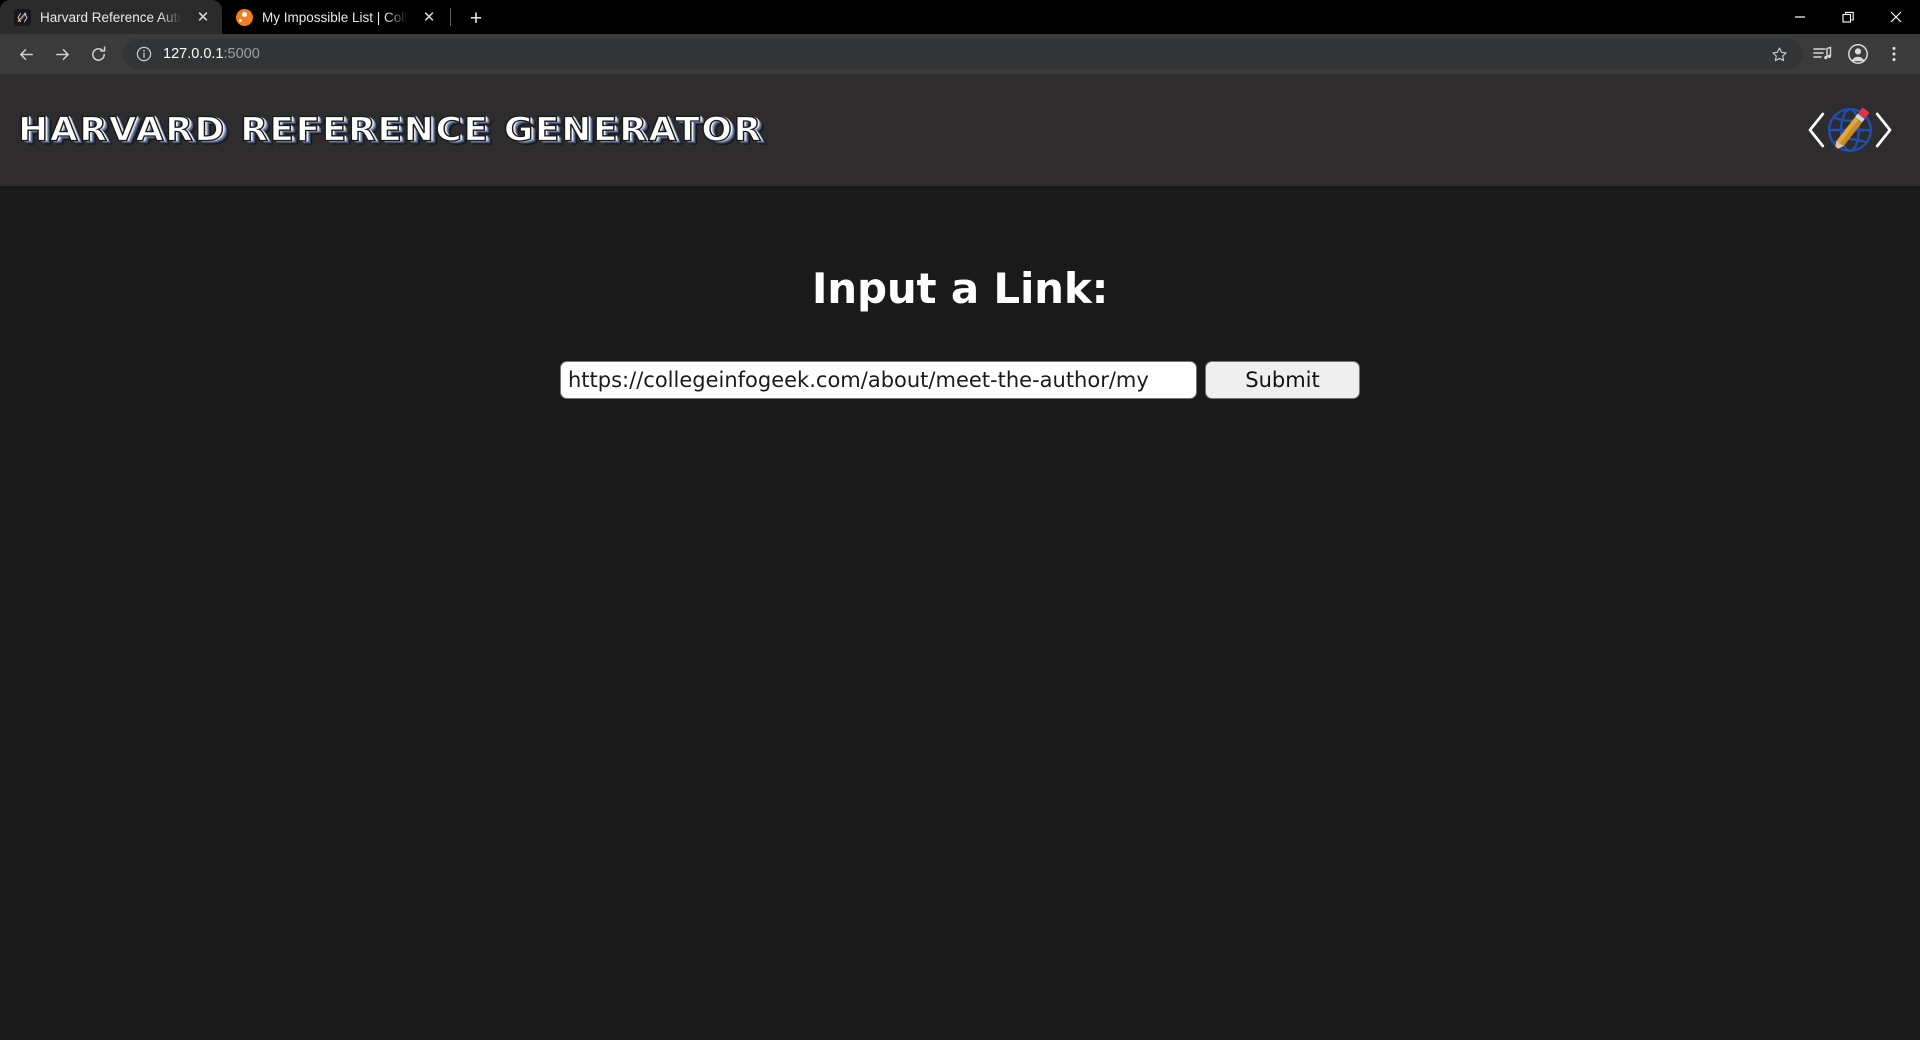  Describe the element at coordinates (878, 380) in the screenshot. I see `link-input` at that location.